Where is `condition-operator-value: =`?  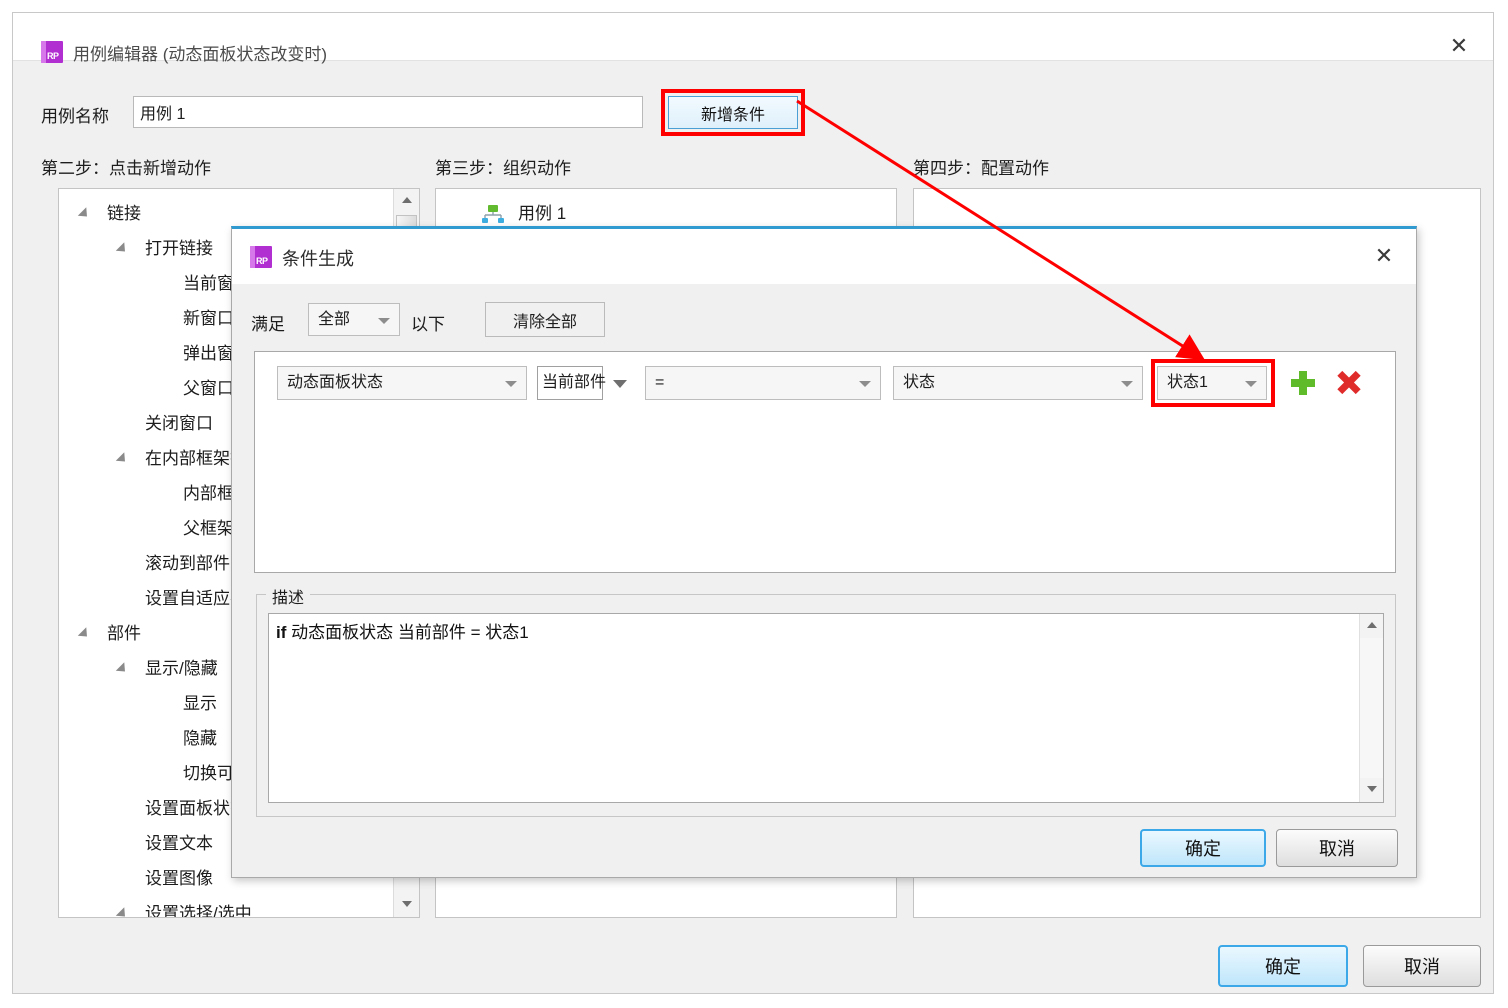 condition-operator-value: = is located at coordinates (660, 382).